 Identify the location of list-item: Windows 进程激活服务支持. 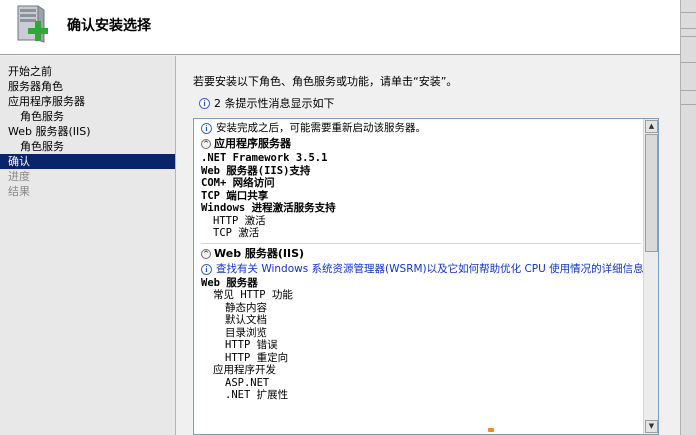
(268, 208).